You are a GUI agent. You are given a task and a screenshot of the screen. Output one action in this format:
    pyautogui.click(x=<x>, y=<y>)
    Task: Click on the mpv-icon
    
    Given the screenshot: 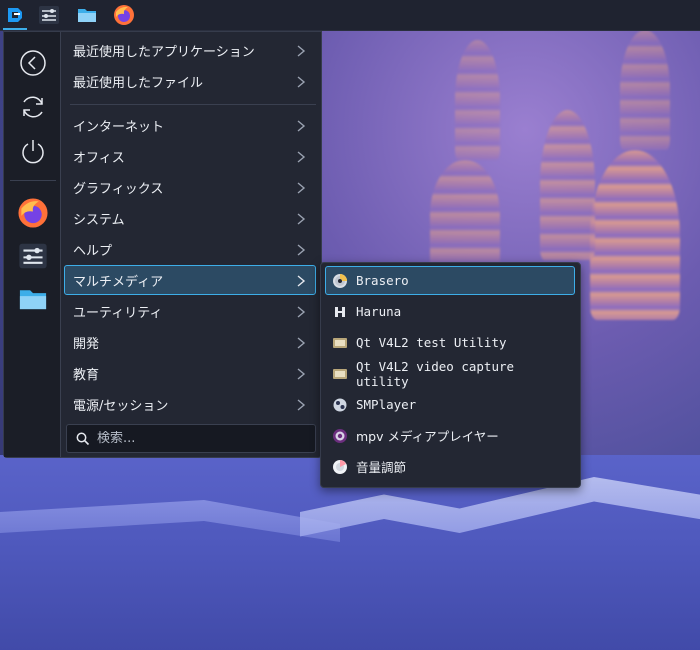 What is the action you would take?
    pyautogui.click(x=340, y=436)
    